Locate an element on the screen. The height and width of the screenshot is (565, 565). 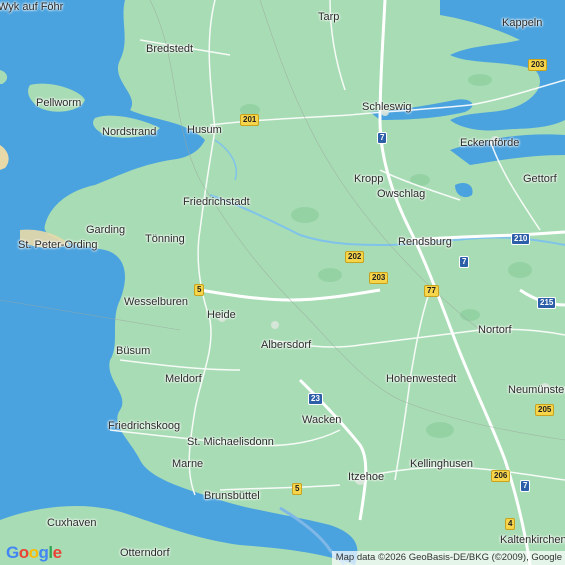
place-hohenwestedt: Hohenwestedt is located at coordinates (421, 379).